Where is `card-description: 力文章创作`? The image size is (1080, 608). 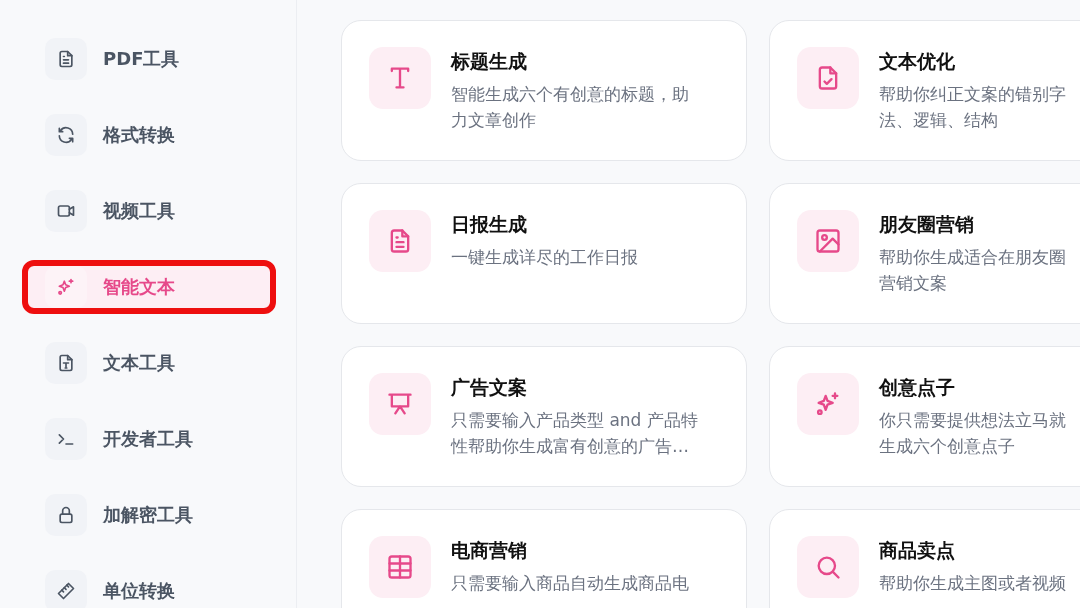 card-description: 力文章创作 is located at coordinates (494, 120).